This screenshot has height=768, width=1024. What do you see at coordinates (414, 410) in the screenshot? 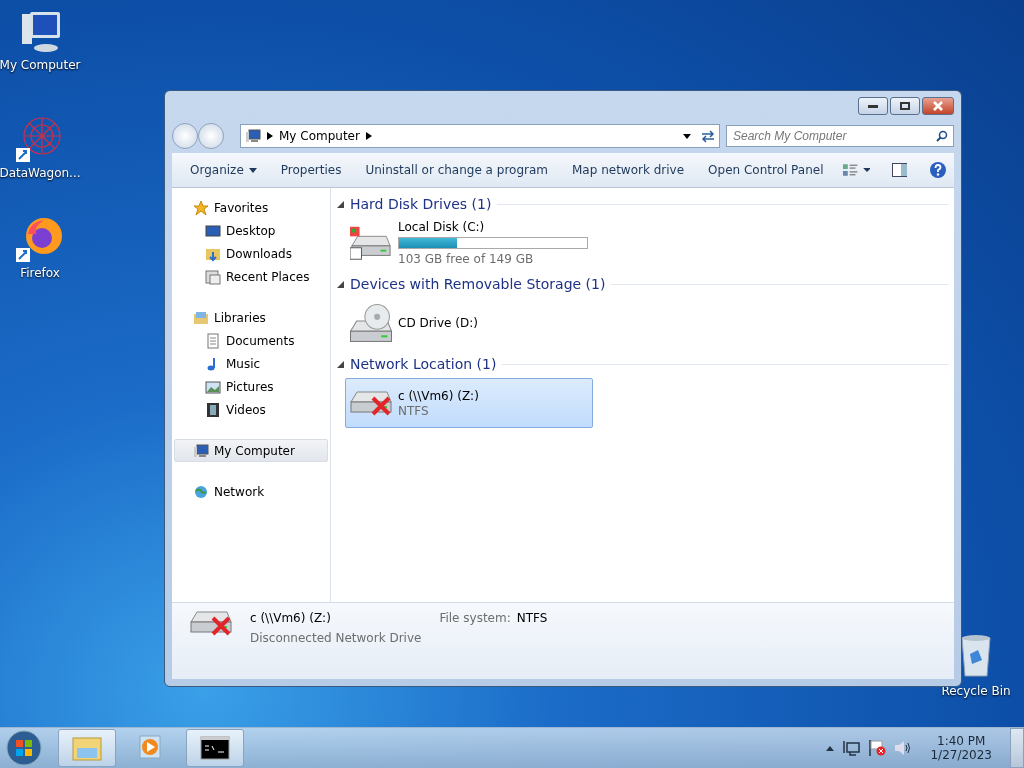
I see `drive-detail: NTFS` at bounding box center [414, 410].